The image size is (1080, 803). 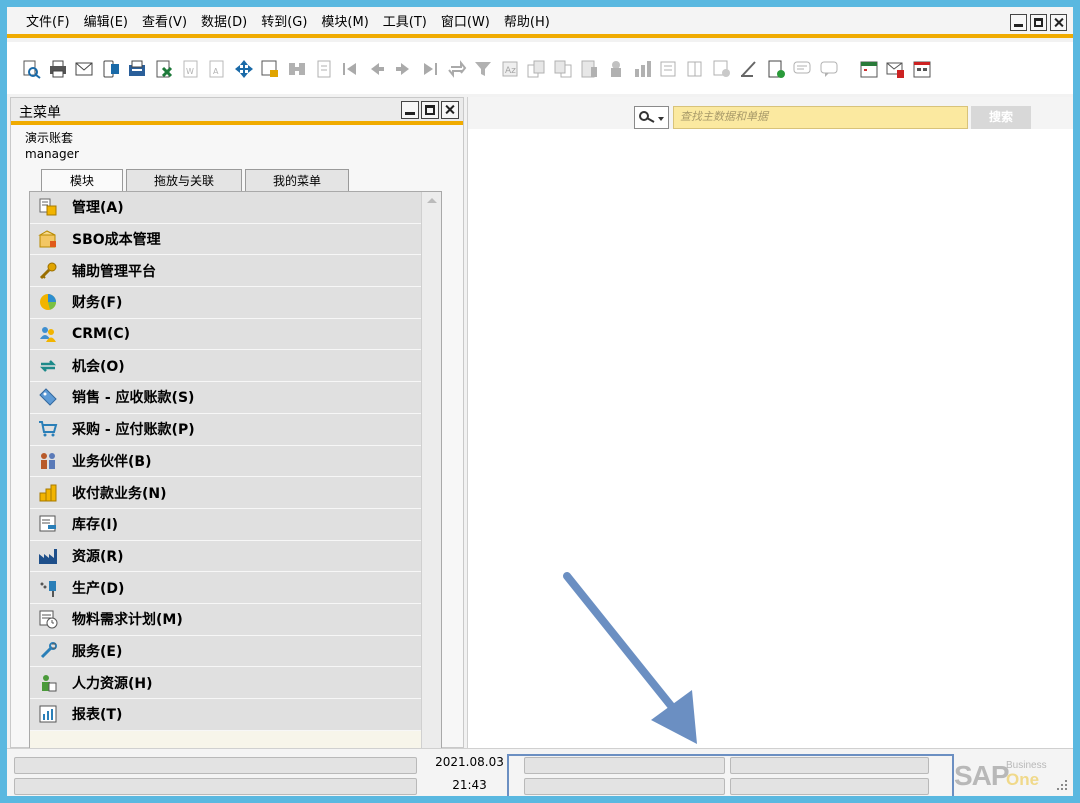 I want to click on module-row: 物料需求计划(M), so click(x=225, y=619).